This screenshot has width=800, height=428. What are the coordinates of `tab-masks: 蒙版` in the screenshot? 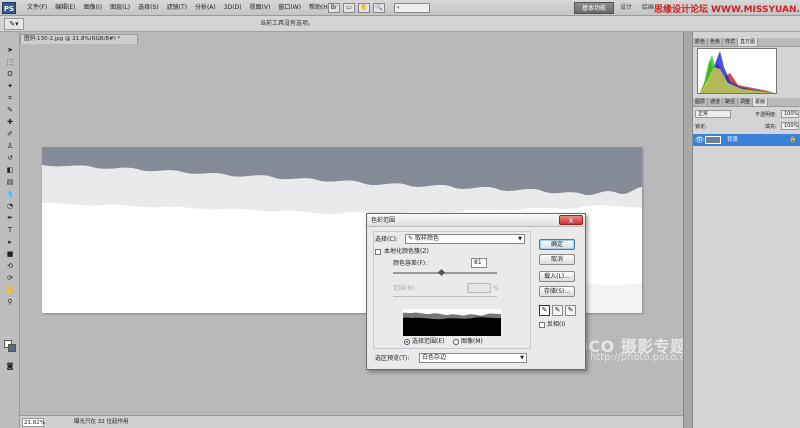 It's located at (761, 102).